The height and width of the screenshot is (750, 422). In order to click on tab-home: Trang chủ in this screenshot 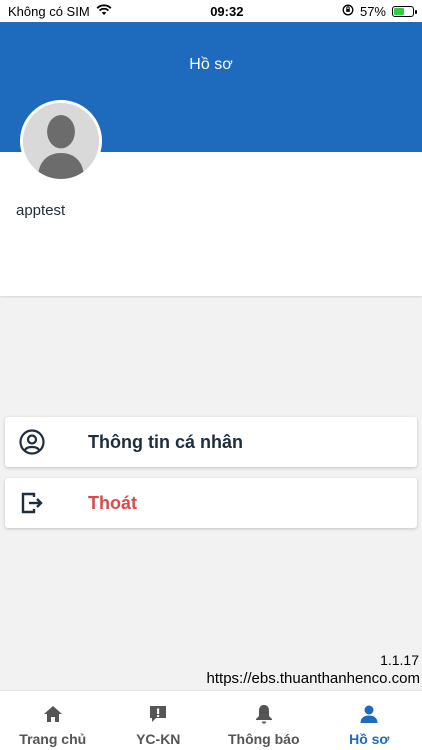, I will do `click(53, 720)`.